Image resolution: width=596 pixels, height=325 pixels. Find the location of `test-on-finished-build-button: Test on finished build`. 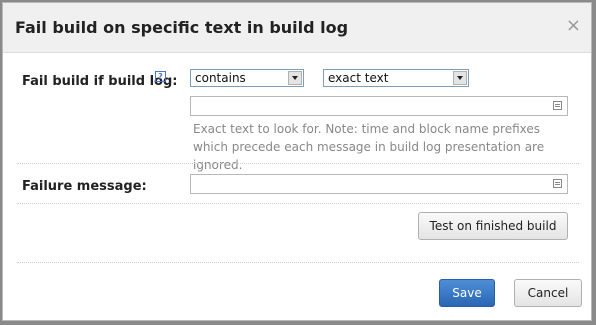

test-on-finished-build-button: Test on finished build is located at coordinates (493, 226).